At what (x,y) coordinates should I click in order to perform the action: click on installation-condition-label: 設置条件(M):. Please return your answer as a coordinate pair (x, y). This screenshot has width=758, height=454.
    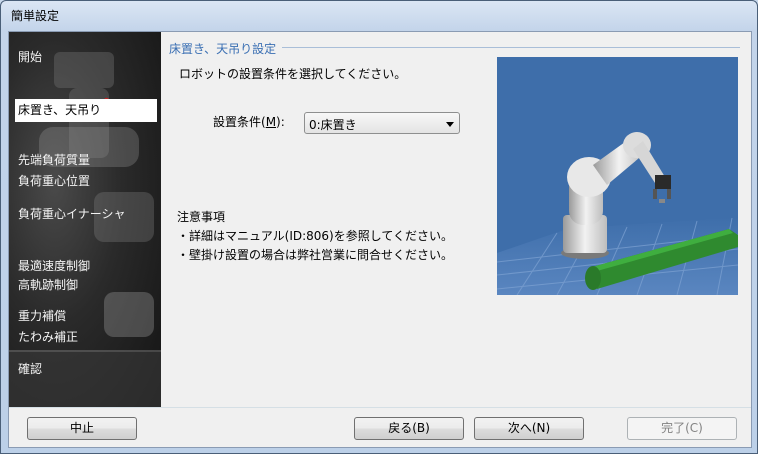
    Looking at the image, I should click on (249, 122).